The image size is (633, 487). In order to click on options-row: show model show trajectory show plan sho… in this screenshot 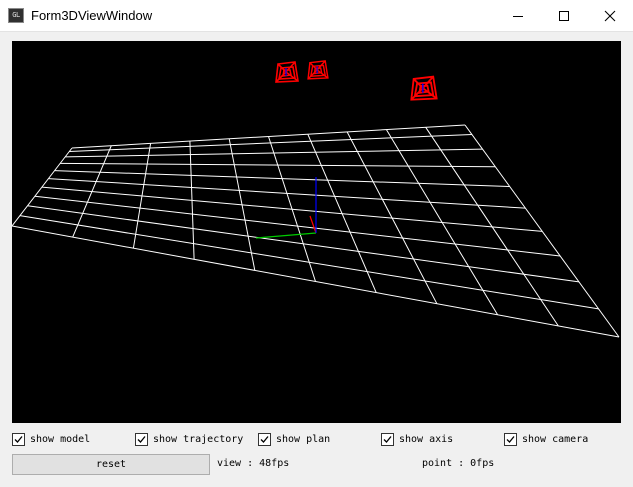, I will do `click(316, 439)`.